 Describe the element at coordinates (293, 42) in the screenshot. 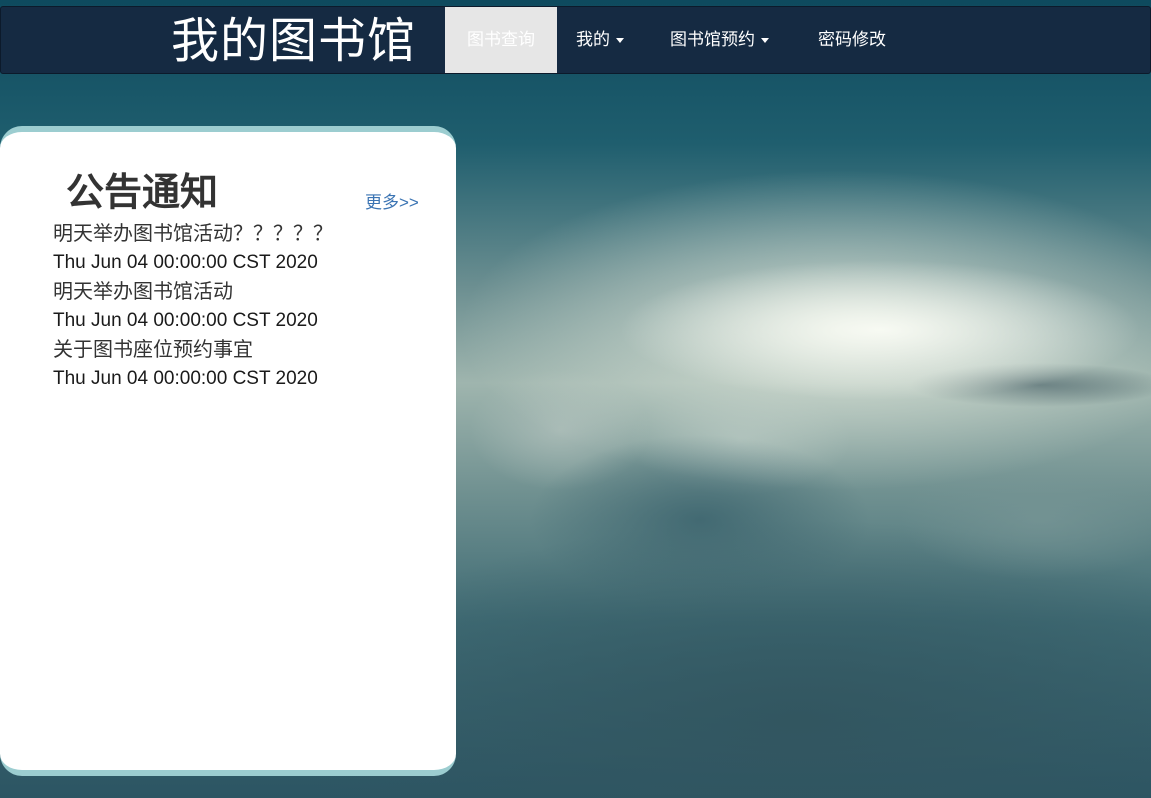

I see `site-brand: 我的图书馆` at that location.